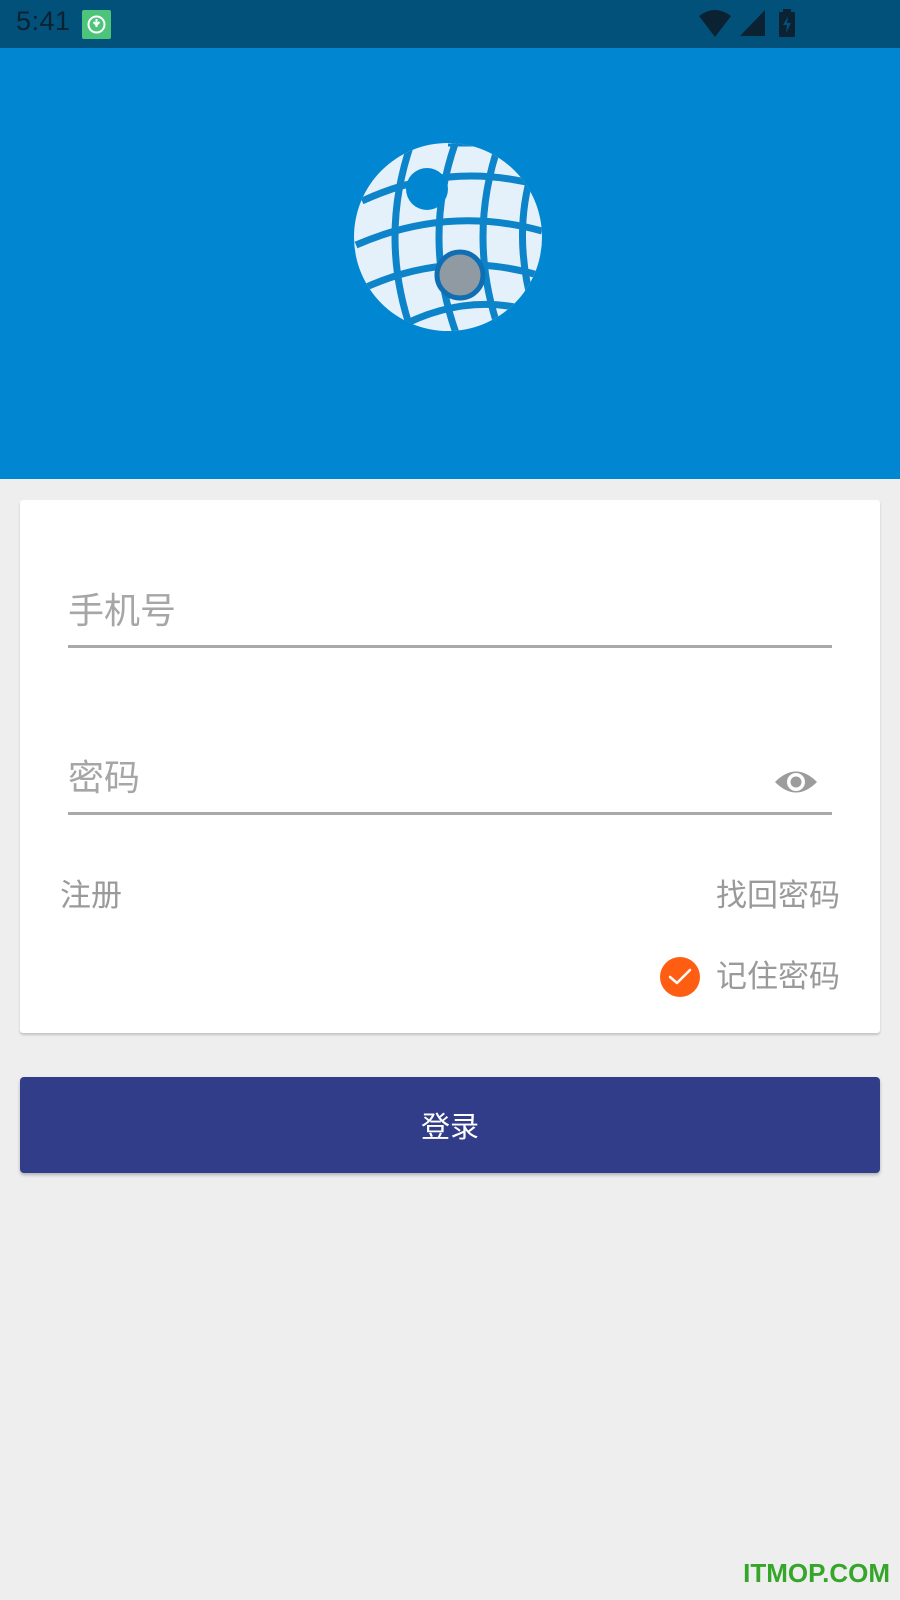 The image size is (900, 1600). I want to click on remember-password-label: 记住密码, so click(778, 977).